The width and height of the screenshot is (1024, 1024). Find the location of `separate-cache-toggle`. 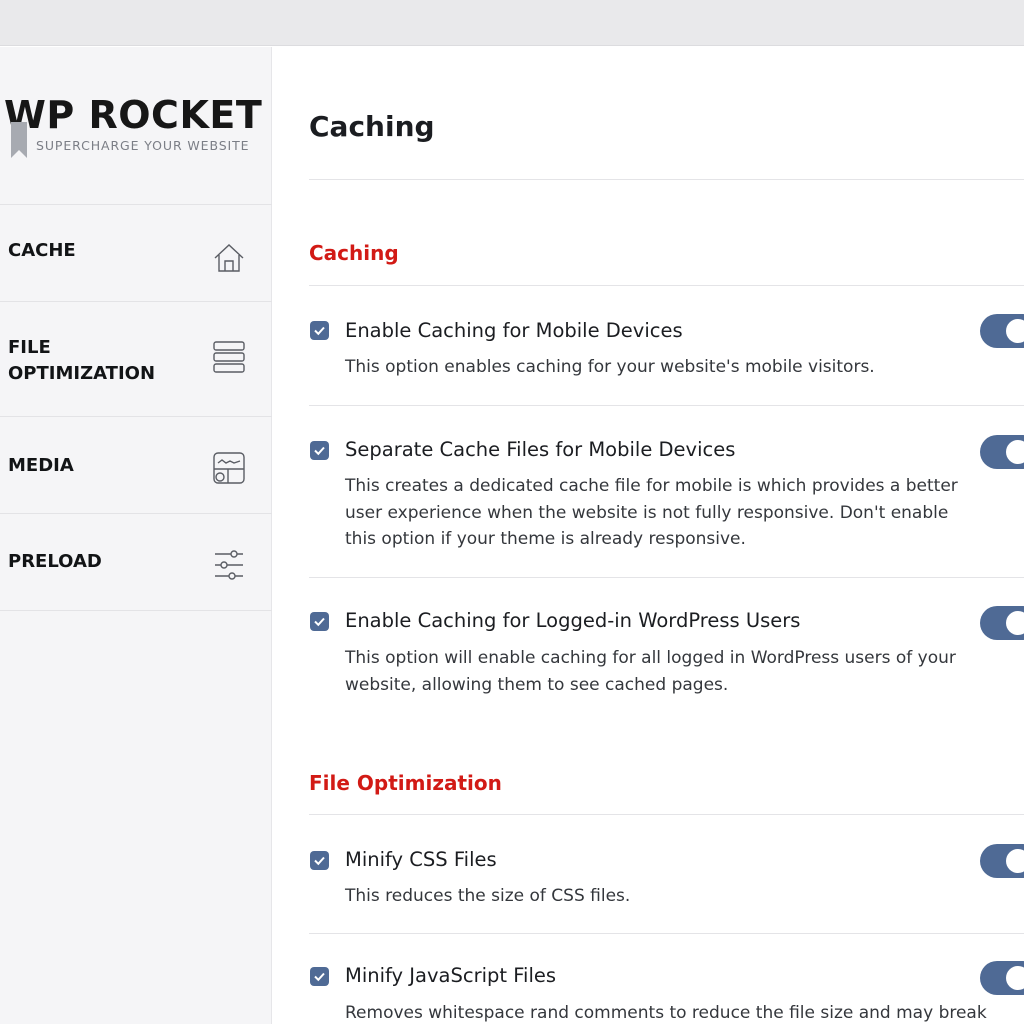

separate-cache-toggle is located at coordinates (1002, 452).